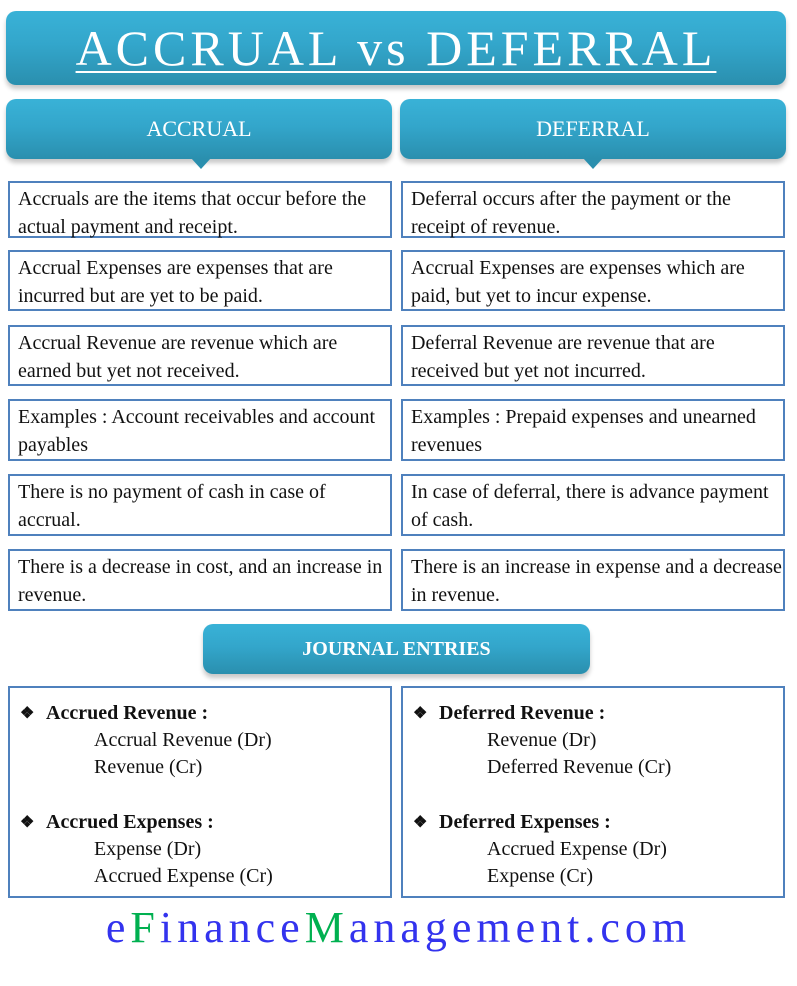  Describe the element at coordinates (148, 849) in the screenshot. I see `journal-line: Expense (Dr)` at that location.